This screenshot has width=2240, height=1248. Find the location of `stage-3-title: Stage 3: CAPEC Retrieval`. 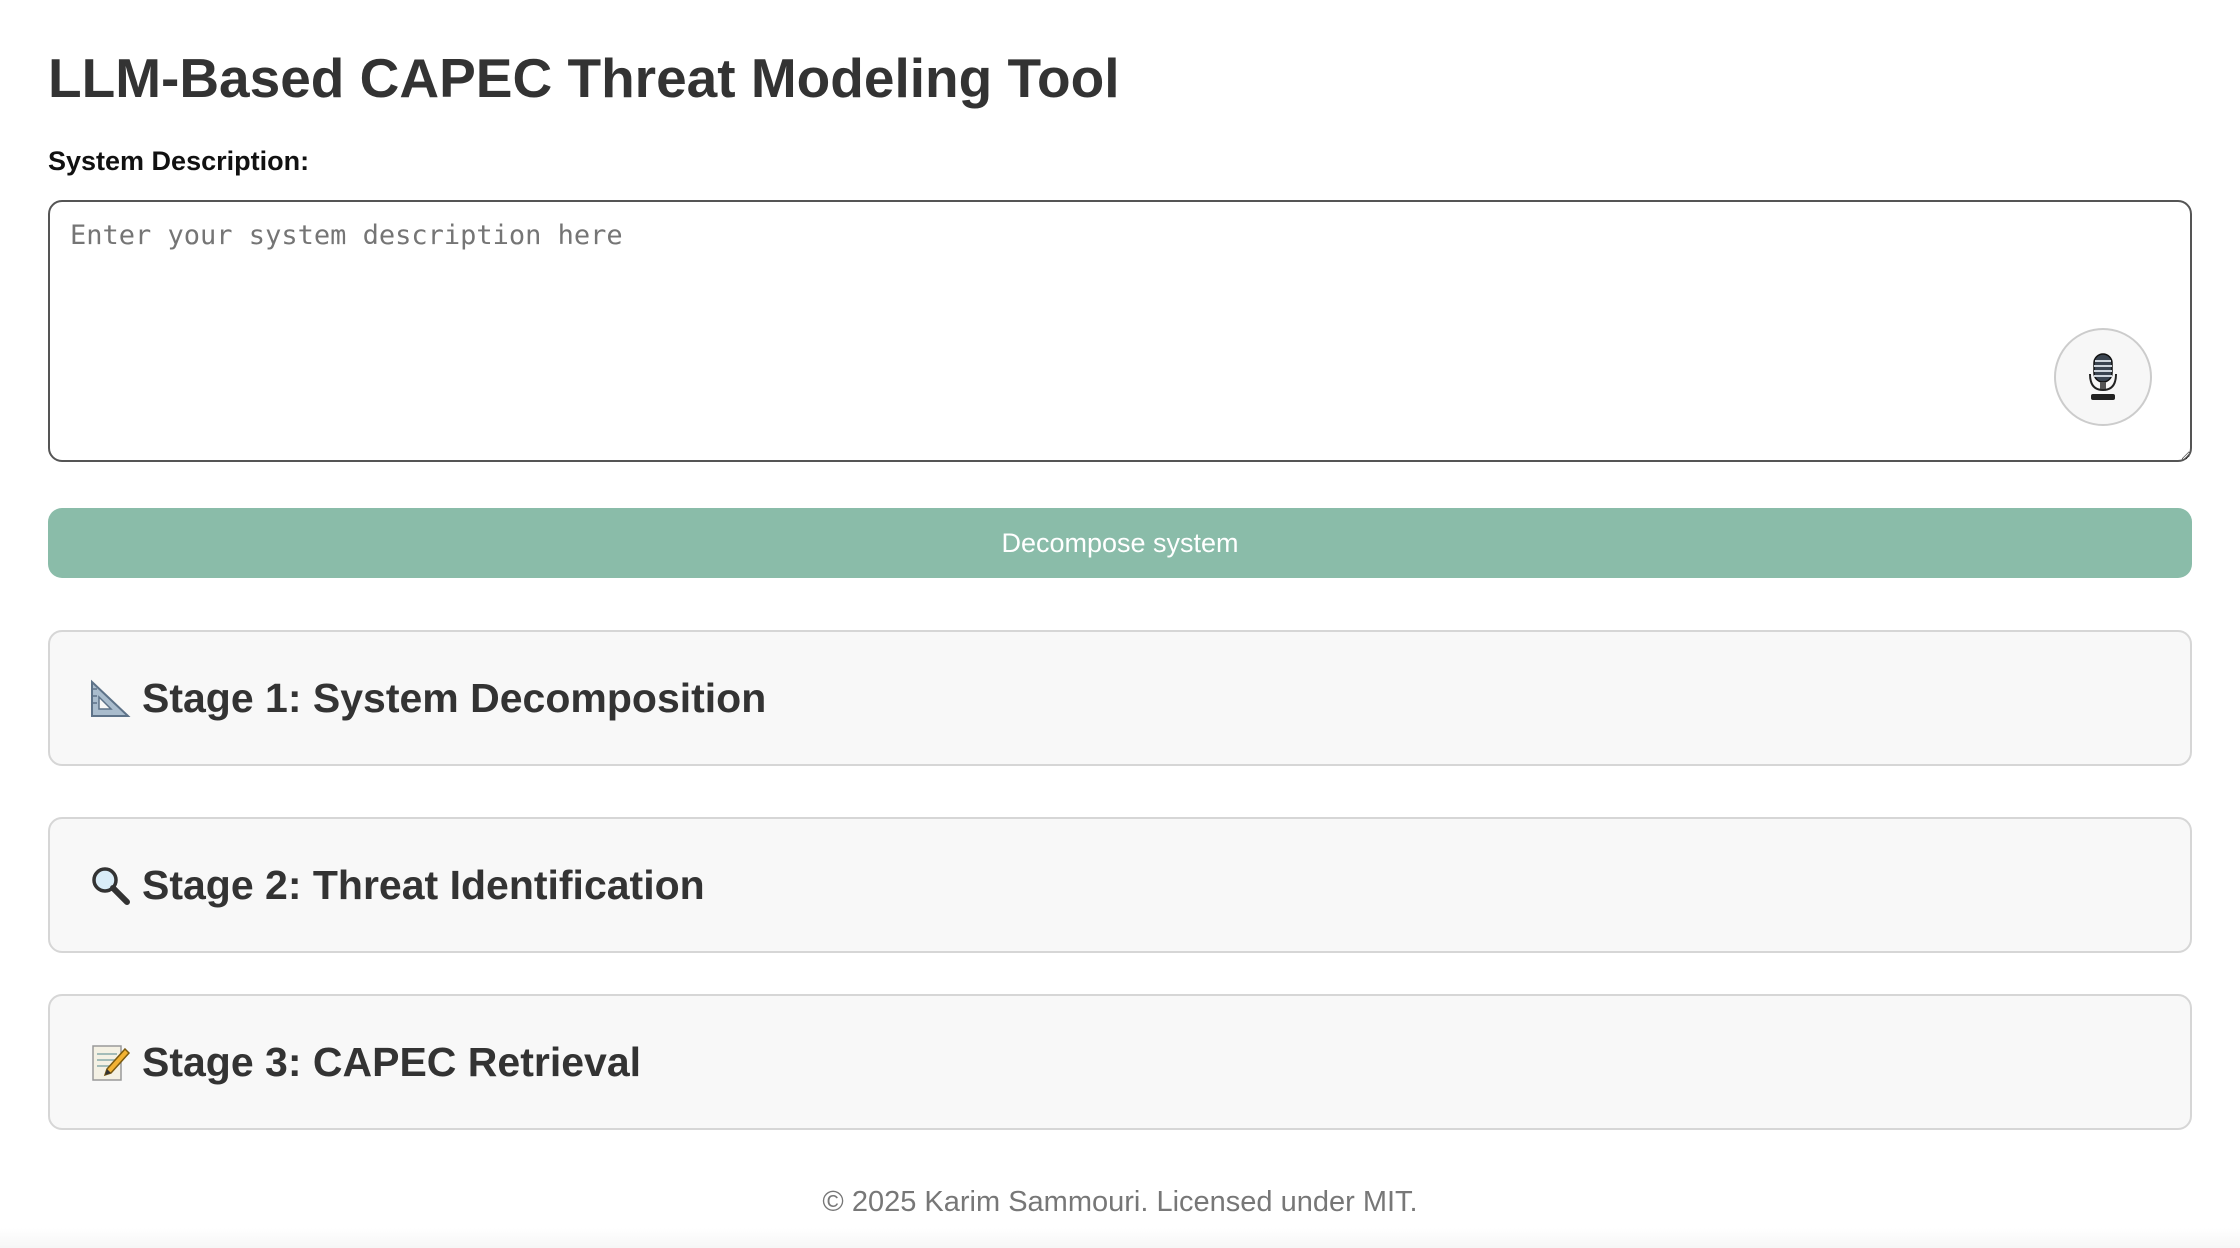

stage-3-title: Stage 3: CAPEC Retrieval is located at coordinates (392, 1061).